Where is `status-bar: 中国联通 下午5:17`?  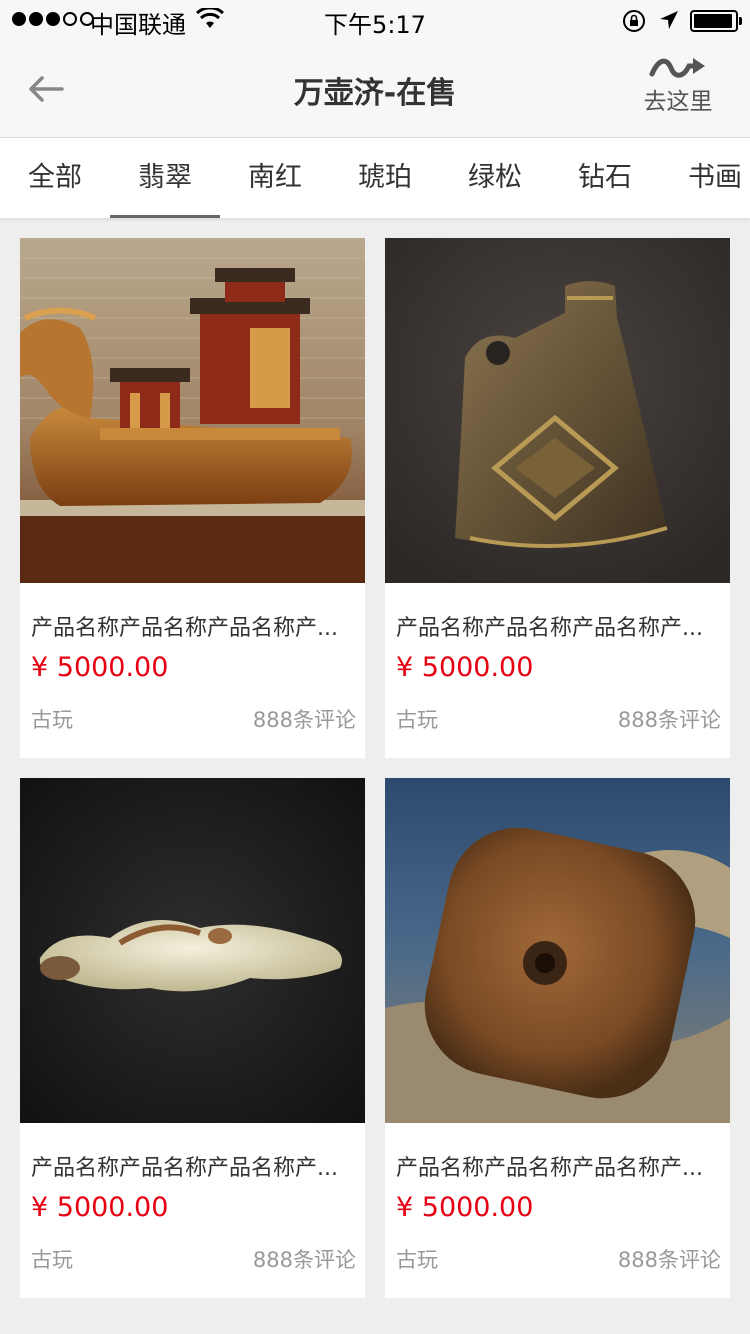 status-bar: 中国联通 下午5:17 is located at coordinates (375, 20).